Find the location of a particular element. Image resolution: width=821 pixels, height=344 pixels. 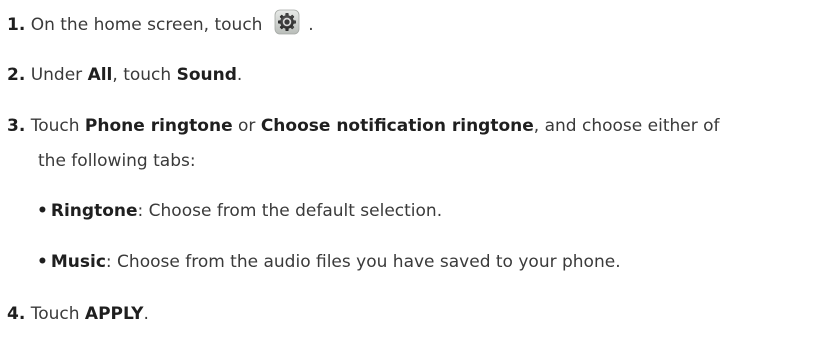

step-2-text-1: Under is located at coordinates (59, 75).